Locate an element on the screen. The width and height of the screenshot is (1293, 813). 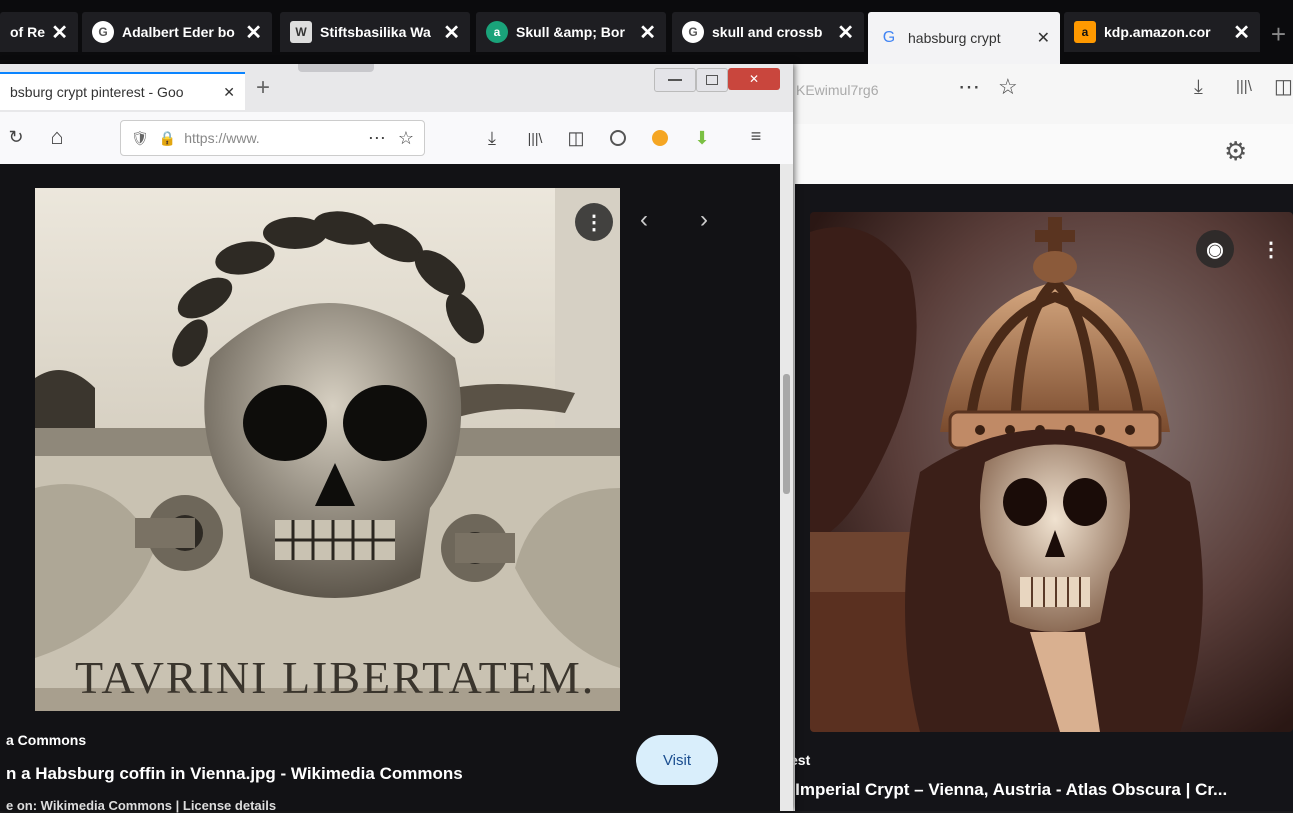
back-tab-1: G Adalbert Eder bo ✕ is located at coordinates (177, 32).